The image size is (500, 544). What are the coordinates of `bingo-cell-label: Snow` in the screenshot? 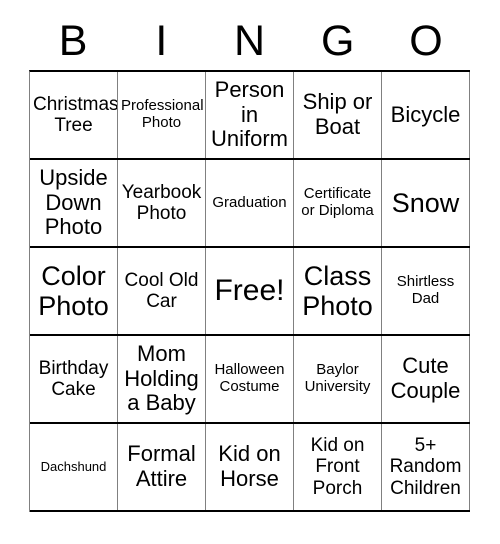 It's located at (425, 202).